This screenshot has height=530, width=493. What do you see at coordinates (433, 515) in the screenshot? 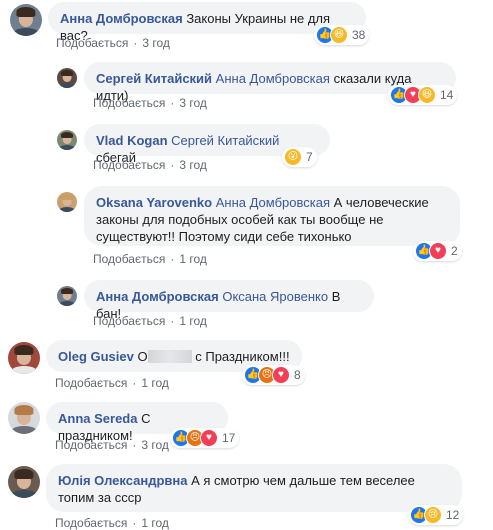
I see `sad-icon: 😢` at bounding box center [433, 515].